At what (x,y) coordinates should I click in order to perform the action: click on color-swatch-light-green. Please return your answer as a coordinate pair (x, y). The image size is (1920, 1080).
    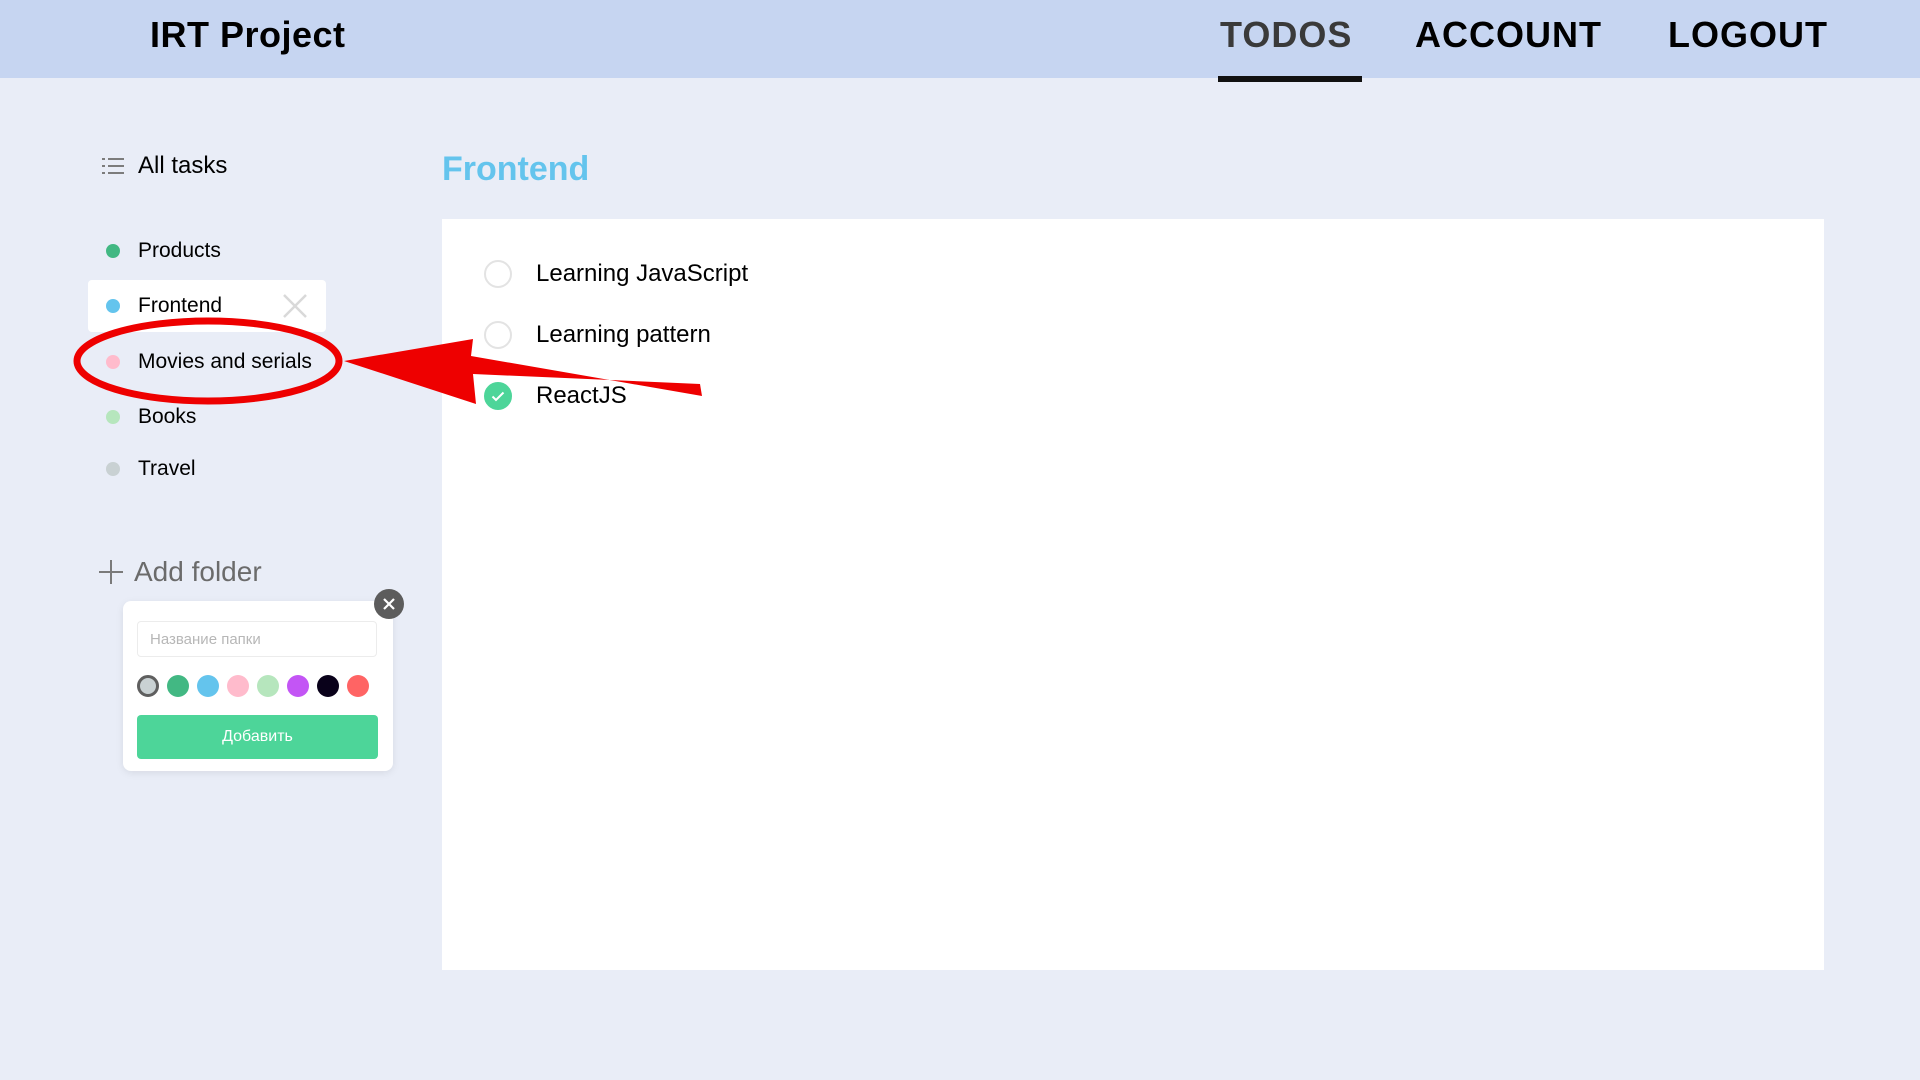
    Looking at the image, I should click on (268, 686).